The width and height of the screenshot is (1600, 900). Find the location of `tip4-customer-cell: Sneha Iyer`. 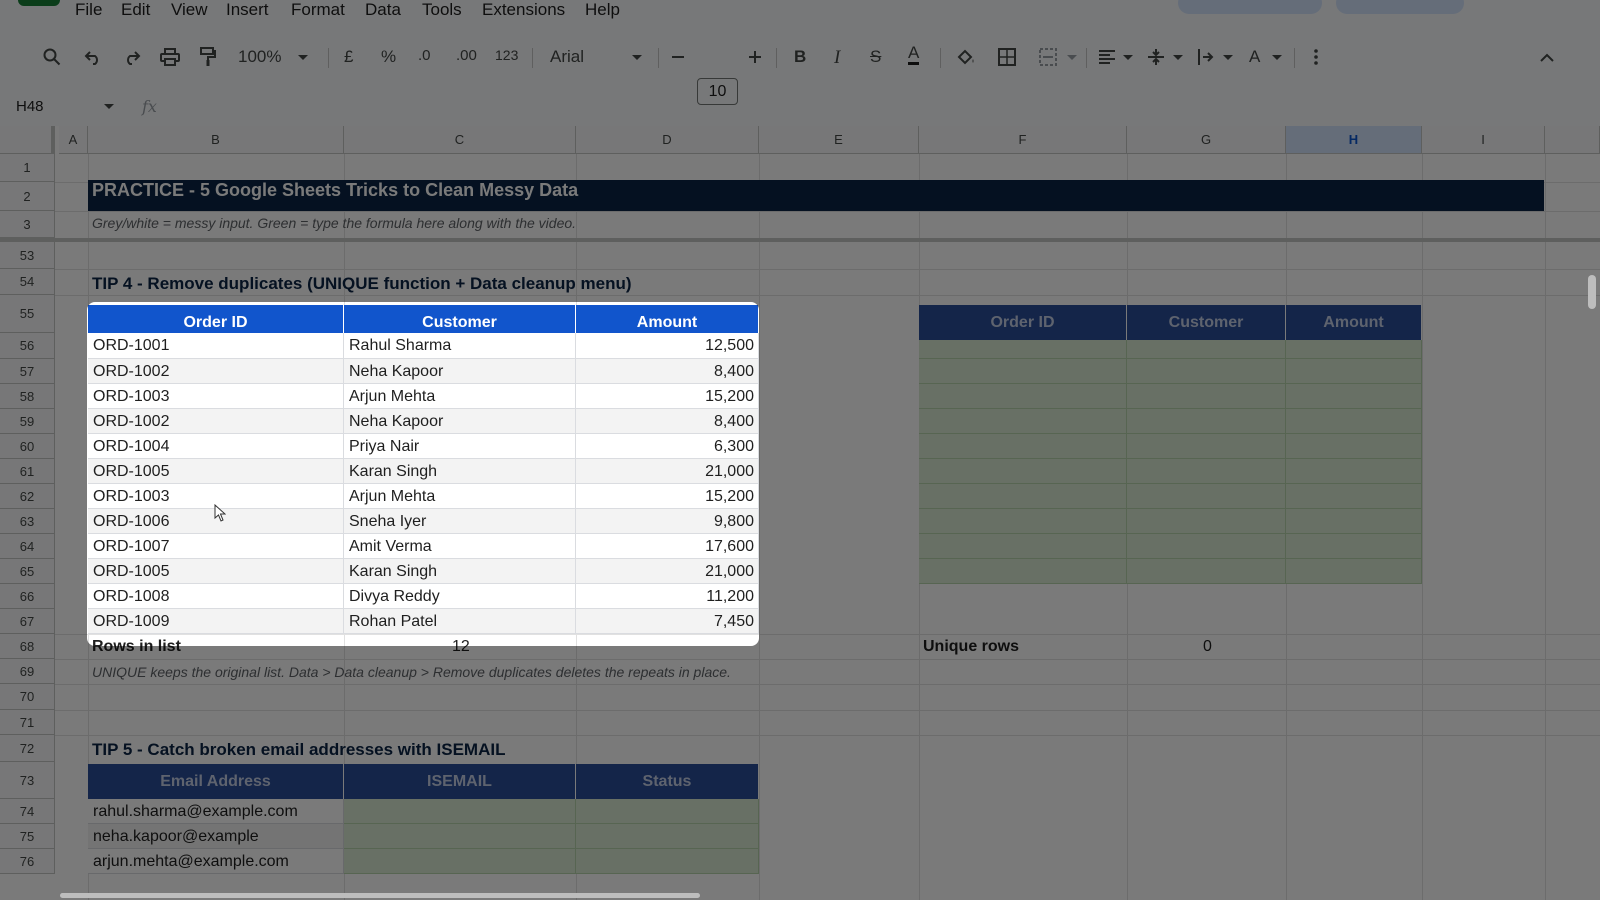

tip4-customer-cell: Sneha Iyer is located at coordinates (460, 521).